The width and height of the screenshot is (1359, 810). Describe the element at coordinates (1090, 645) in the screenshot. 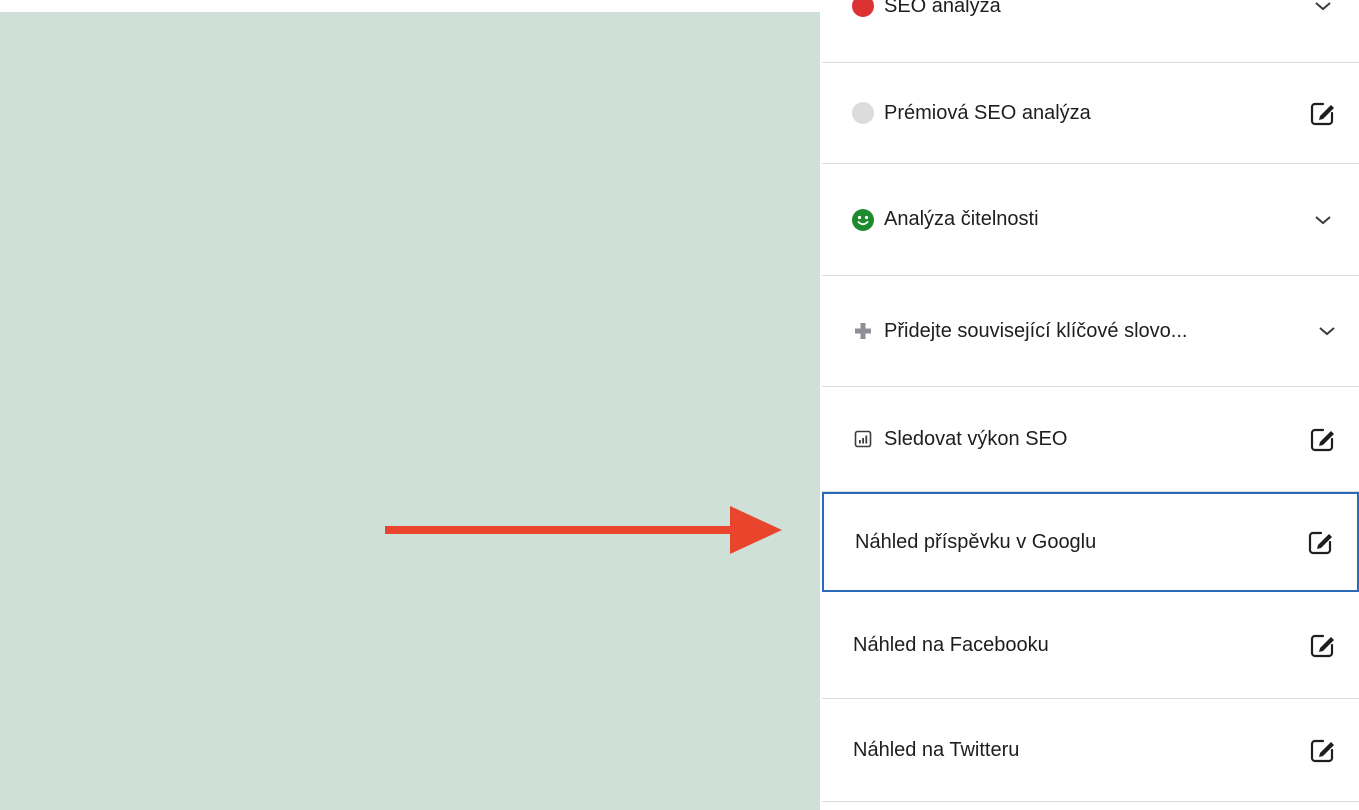

I see `facebook-preview-row: Náhled na Facebooku` at that location.